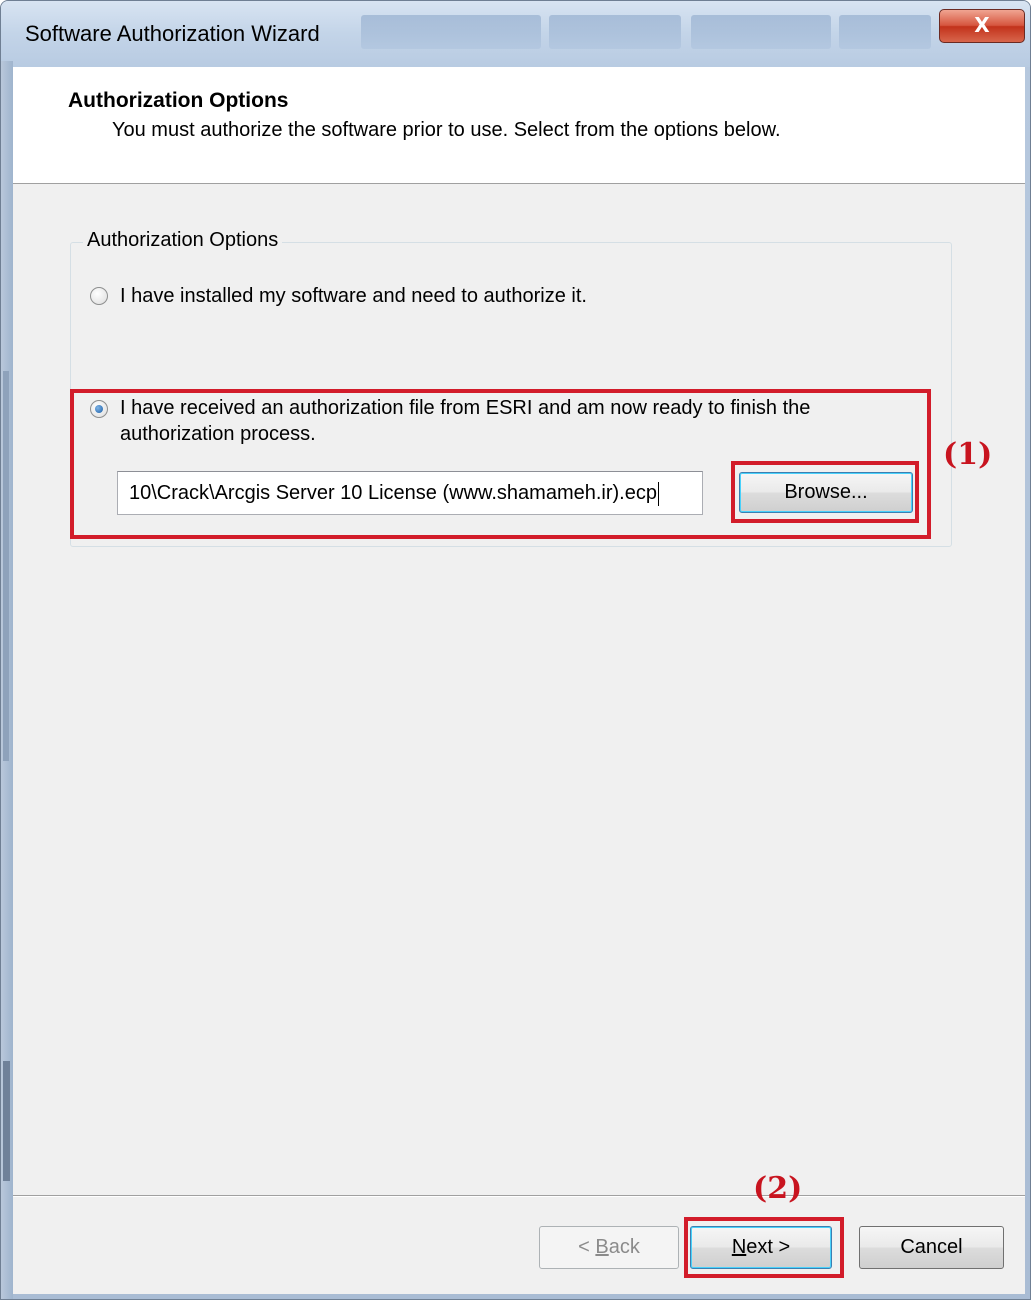 This screenshot has width=1031, height=1300. What do you see at coordinates (602, 1247) in the screenshot?
I see `back-button-mnemonic: B` at bounding box center [602, 1247].